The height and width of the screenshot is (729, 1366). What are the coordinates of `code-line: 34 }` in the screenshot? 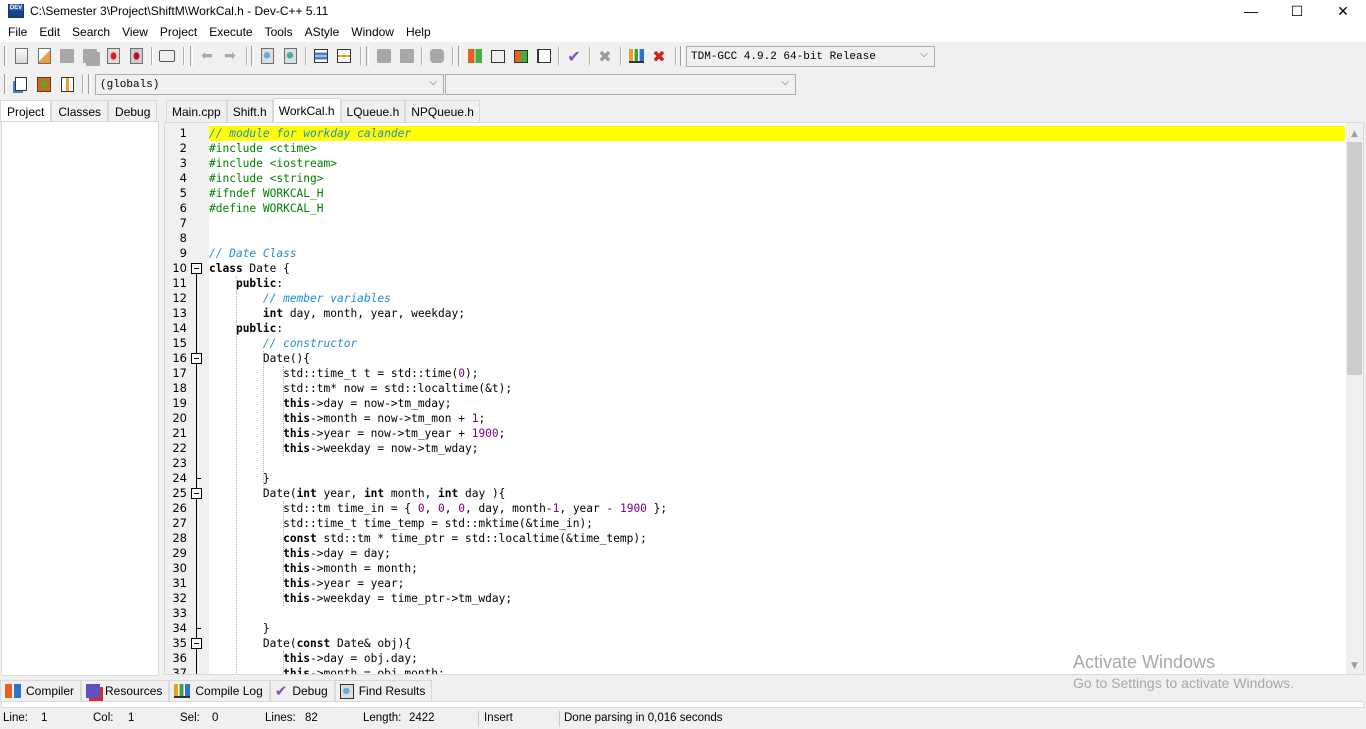 It's located at (758, 628).